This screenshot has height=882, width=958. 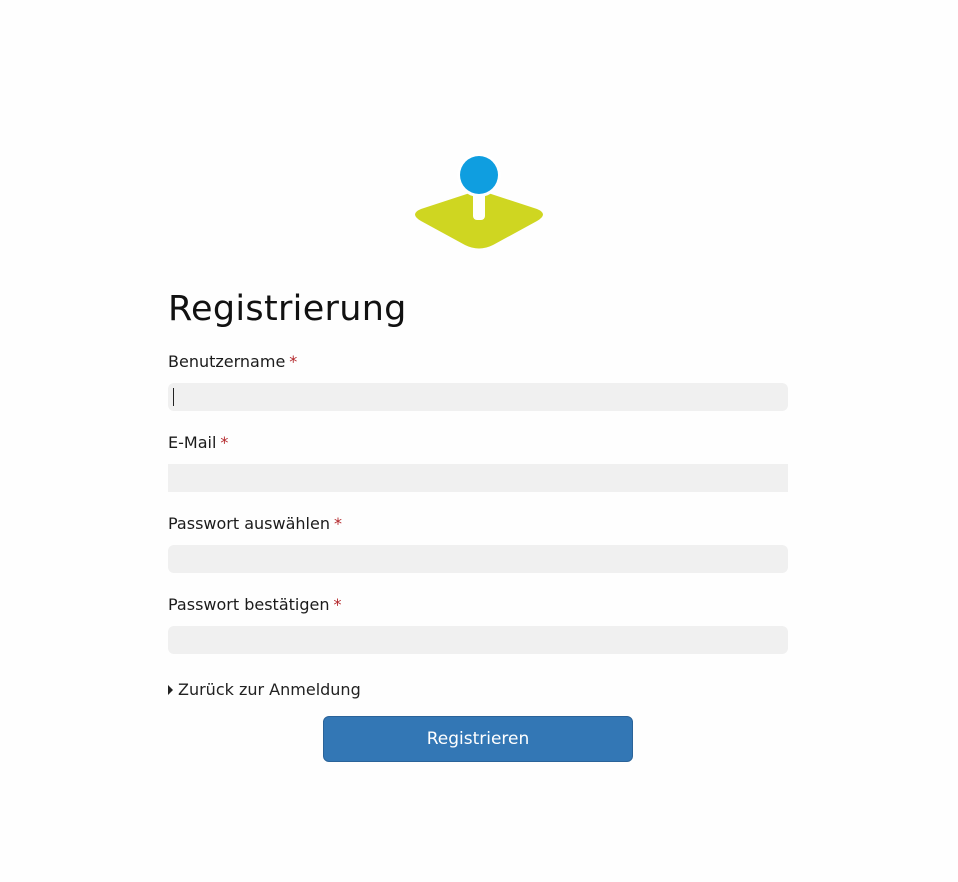 I want to click on email-input, so click(x=478, y=478).